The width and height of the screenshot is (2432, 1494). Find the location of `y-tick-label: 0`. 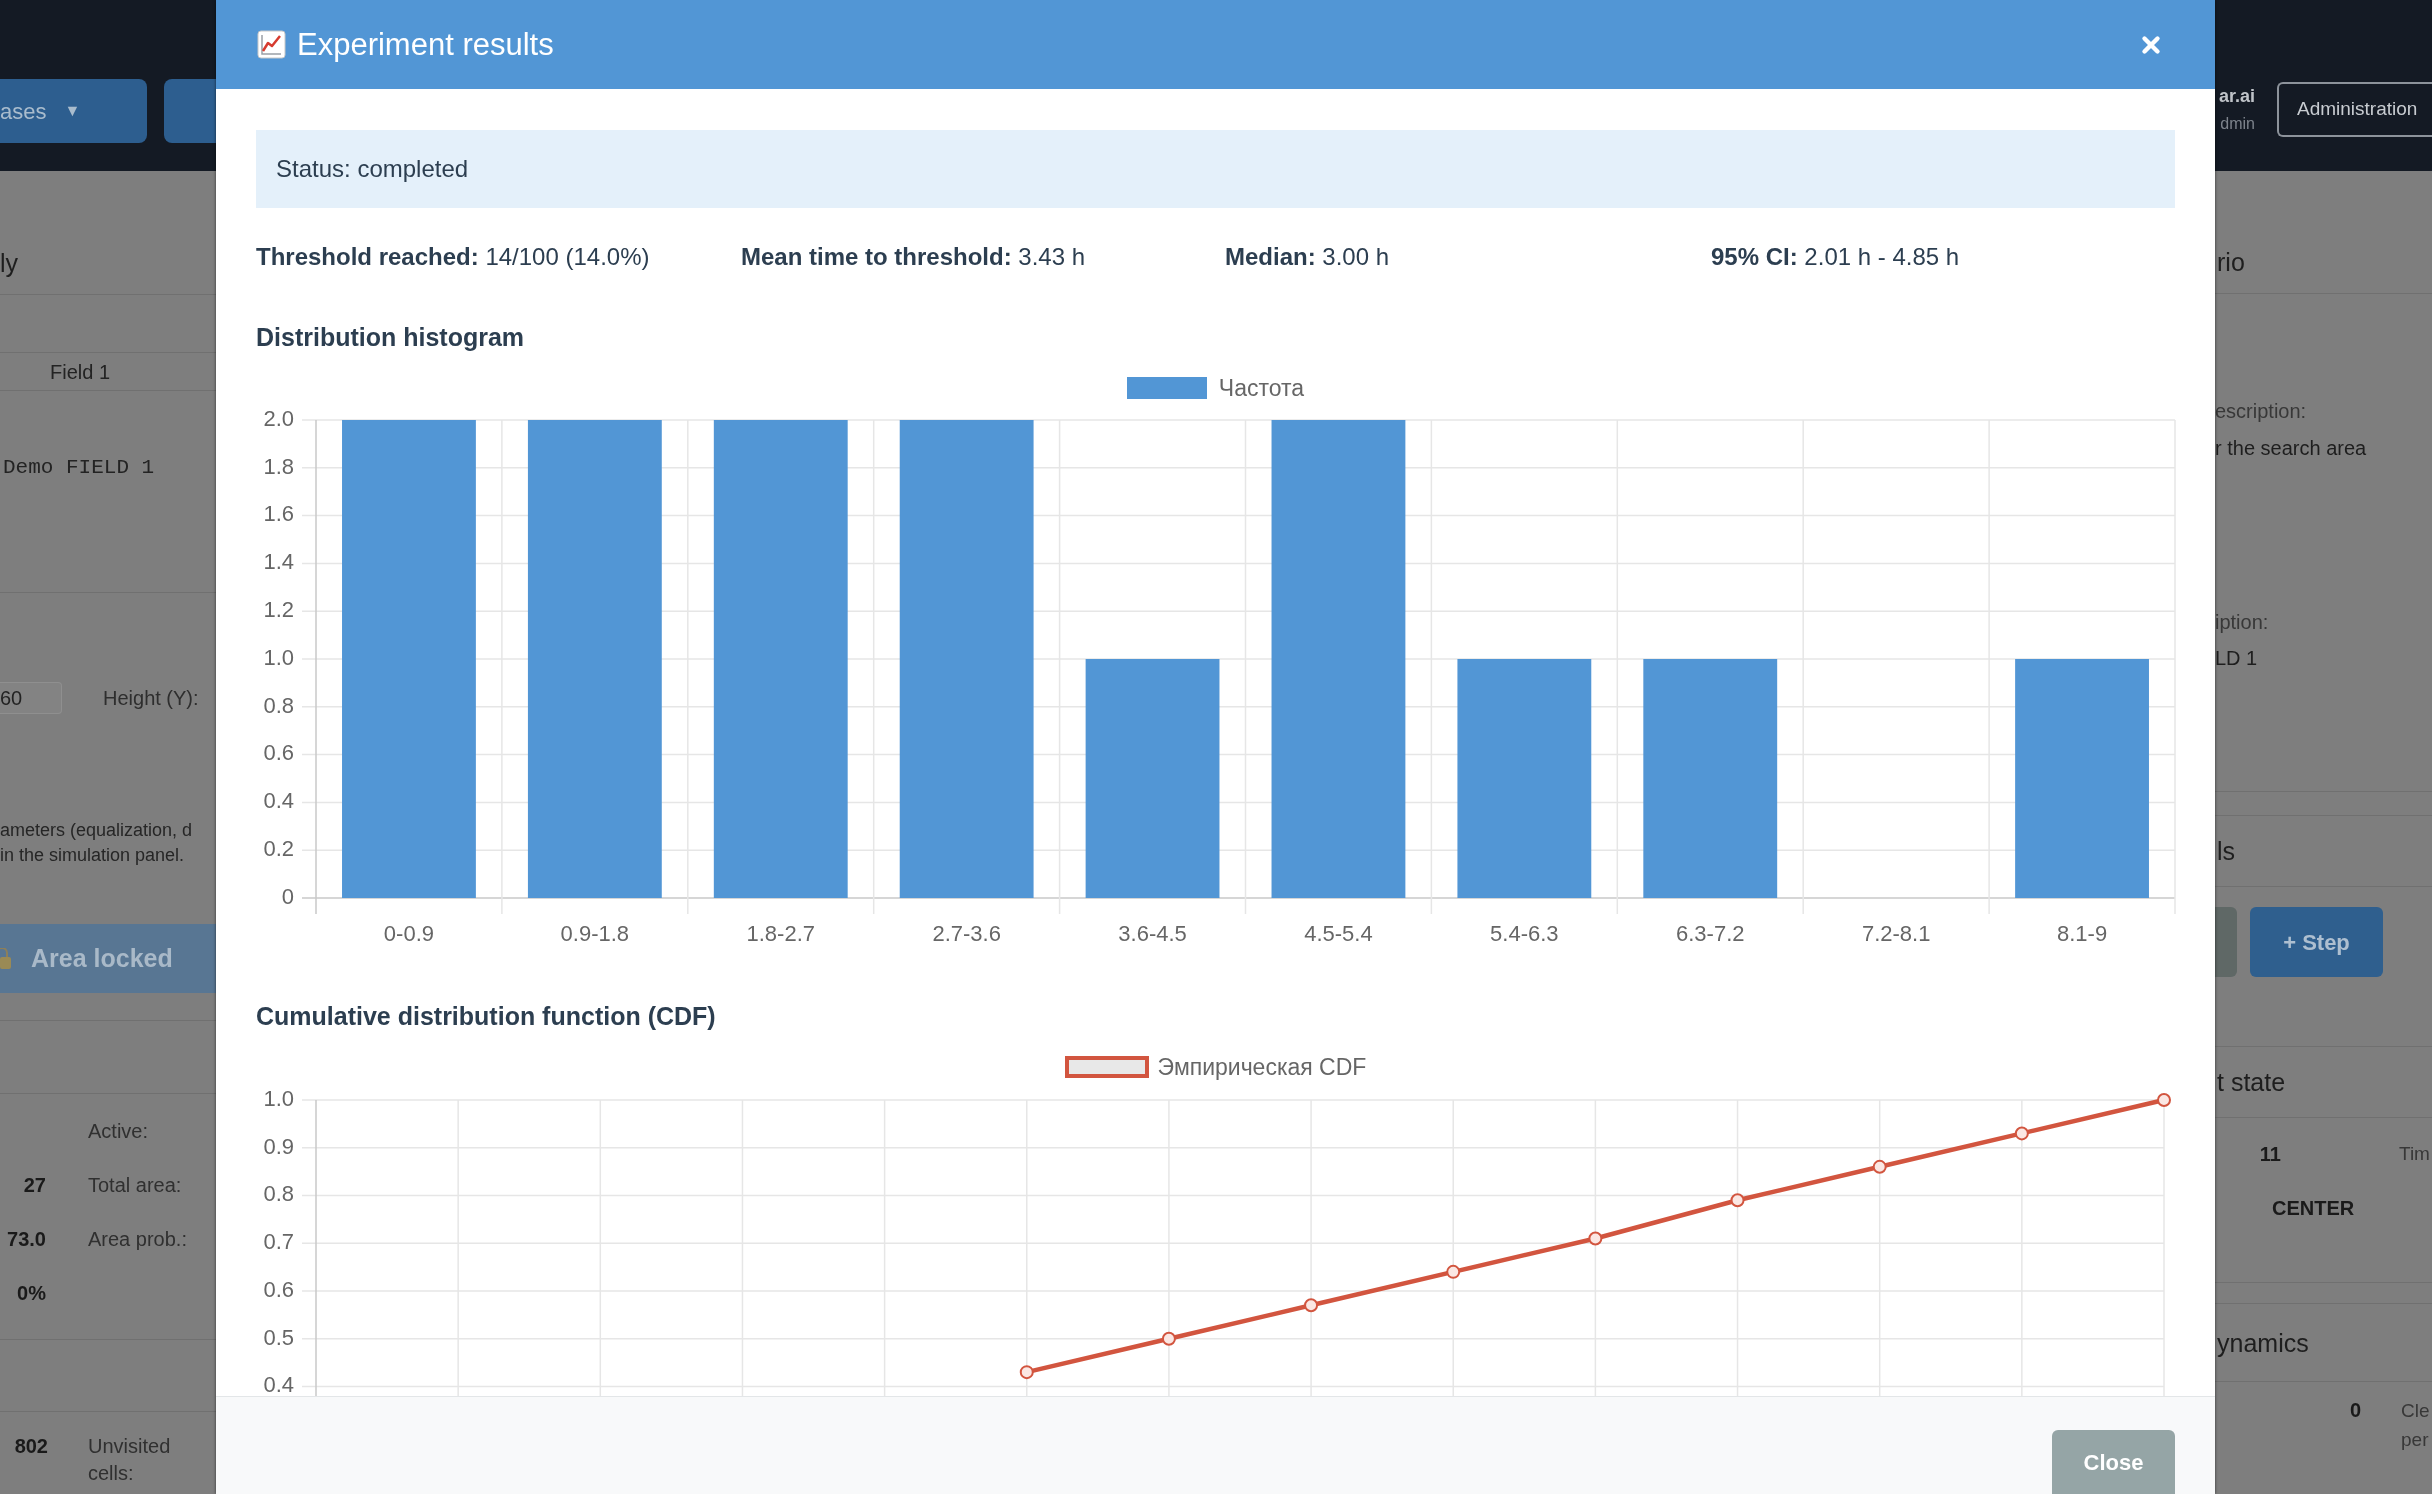

y-tick-label: 0 is located at coordinates (287, 896).